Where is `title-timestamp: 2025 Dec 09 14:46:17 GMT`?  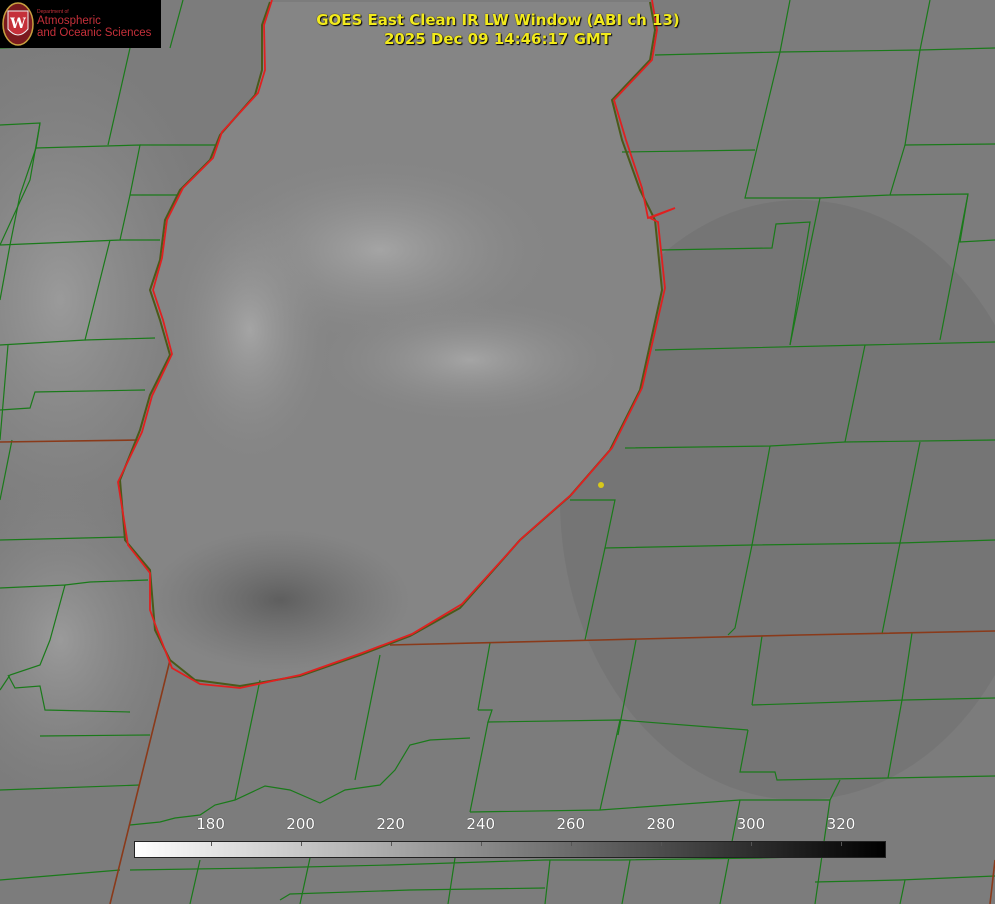
title-timestamp: 2025 Dec 09 14:46:17 GMT is located at coordinates (497, 39).